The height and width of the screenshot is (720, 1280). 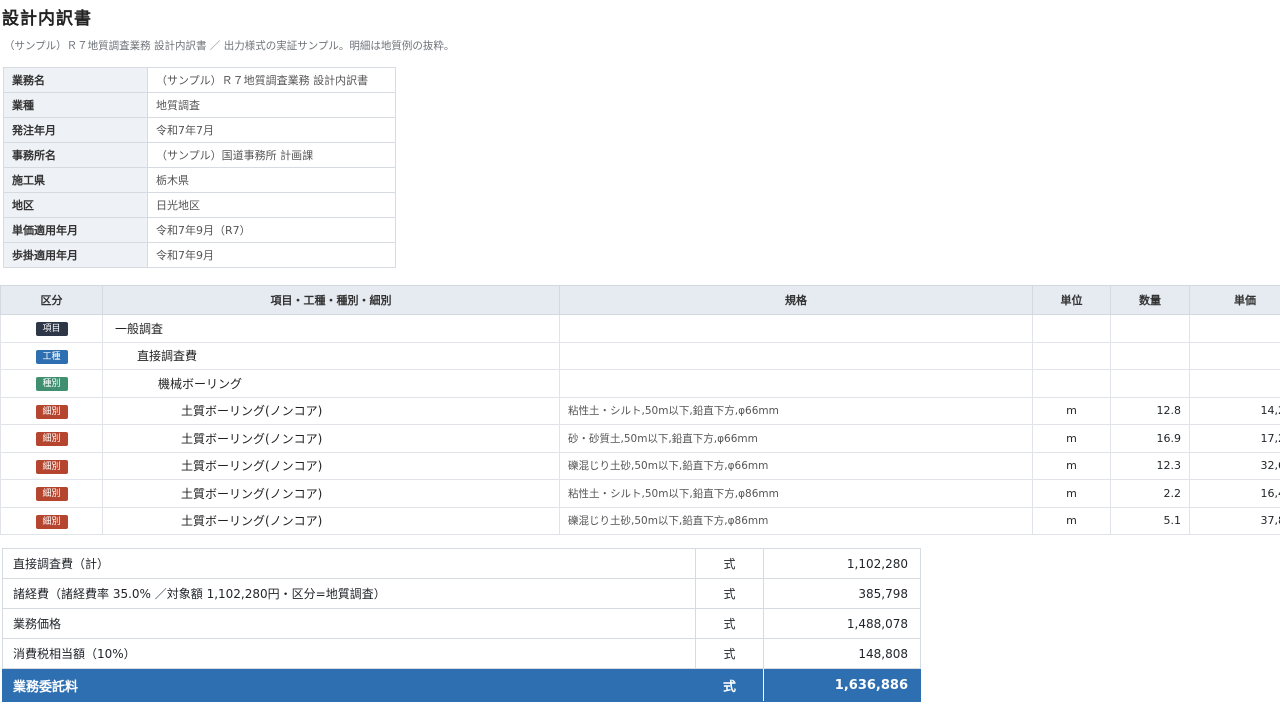 What do you see at coordinates (1234, 520) in the screenshot?
I see `price-cell: 37,80` at bounding box center [1234, 520].